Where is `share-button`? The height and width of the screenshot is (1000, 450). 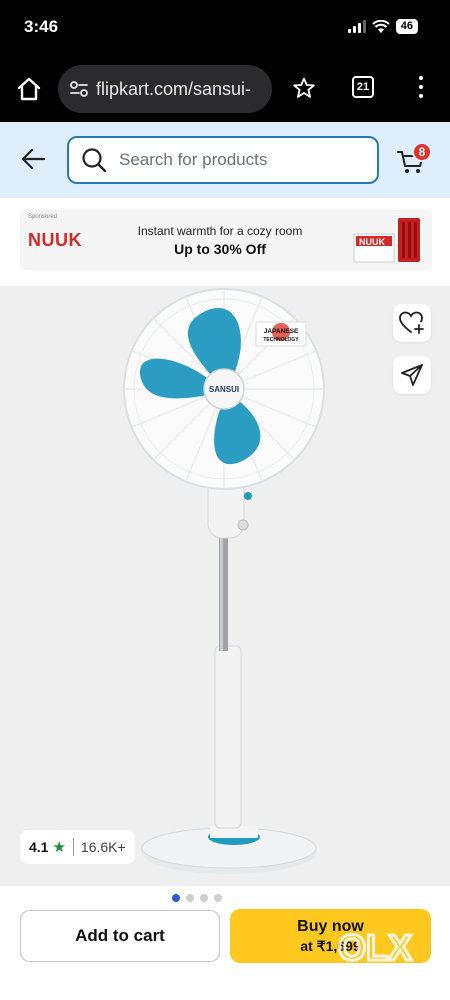 share-button is located at coordinates (412, 375).